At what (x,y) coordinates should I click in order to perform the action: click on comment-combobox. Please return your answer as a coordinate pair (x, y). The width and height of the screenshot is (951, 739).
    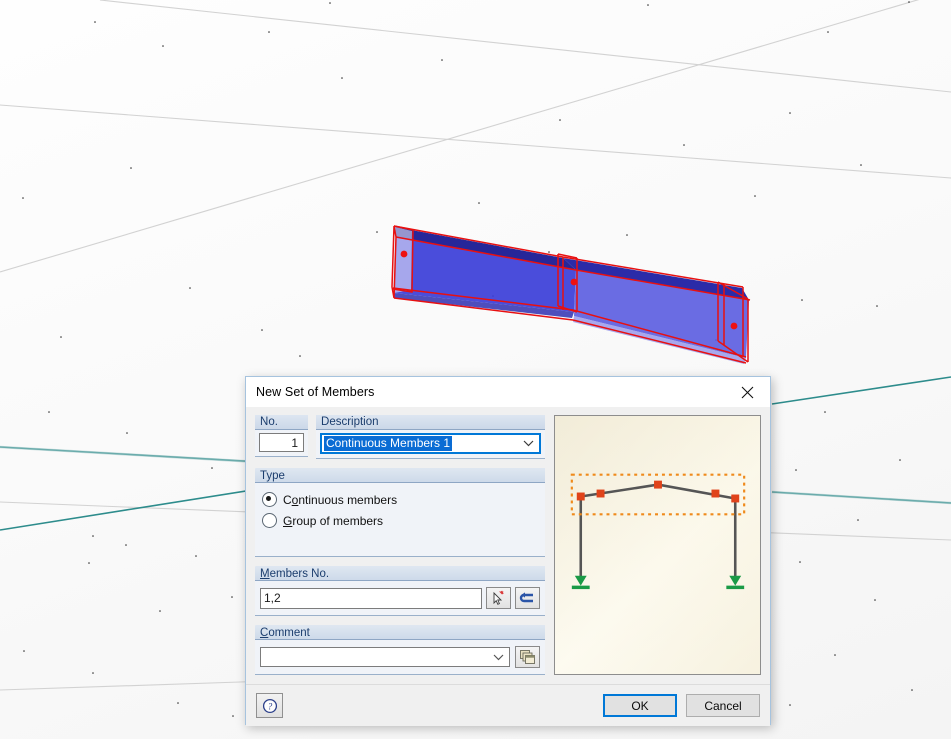
    Looking at the image, I should click on (385, 657).